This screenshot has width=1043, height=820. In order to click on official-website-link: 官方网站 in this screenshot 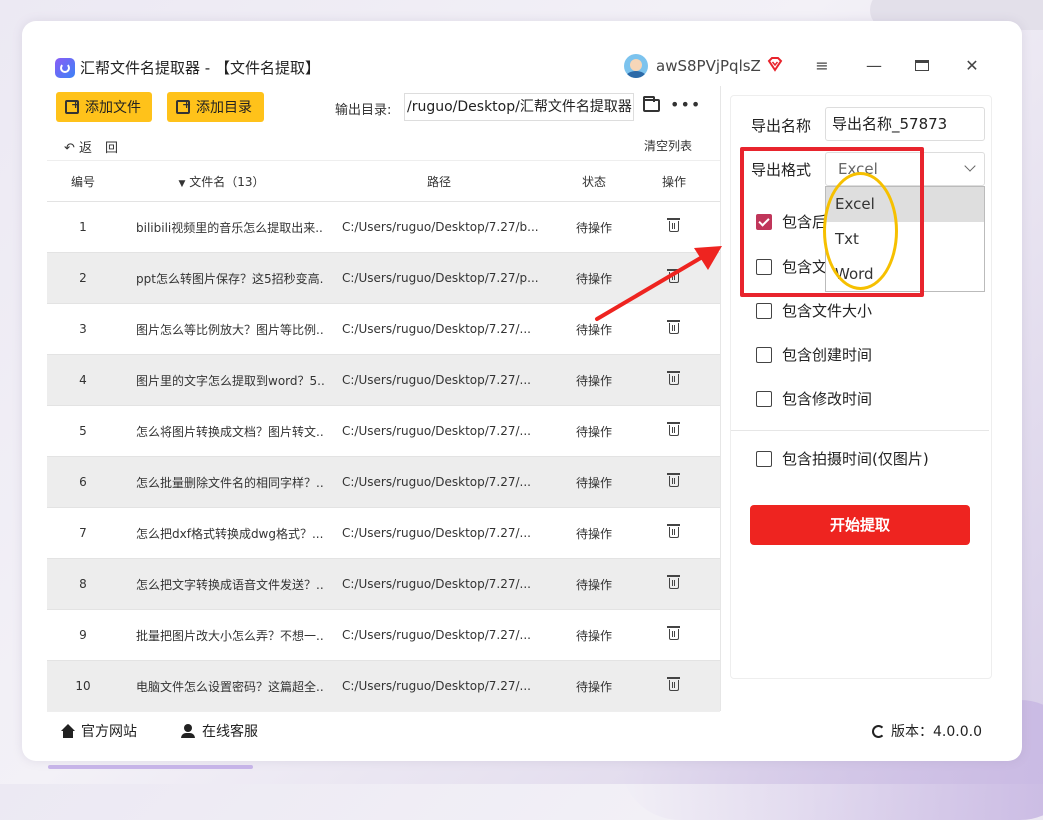, I will do `click(98, 731)`.